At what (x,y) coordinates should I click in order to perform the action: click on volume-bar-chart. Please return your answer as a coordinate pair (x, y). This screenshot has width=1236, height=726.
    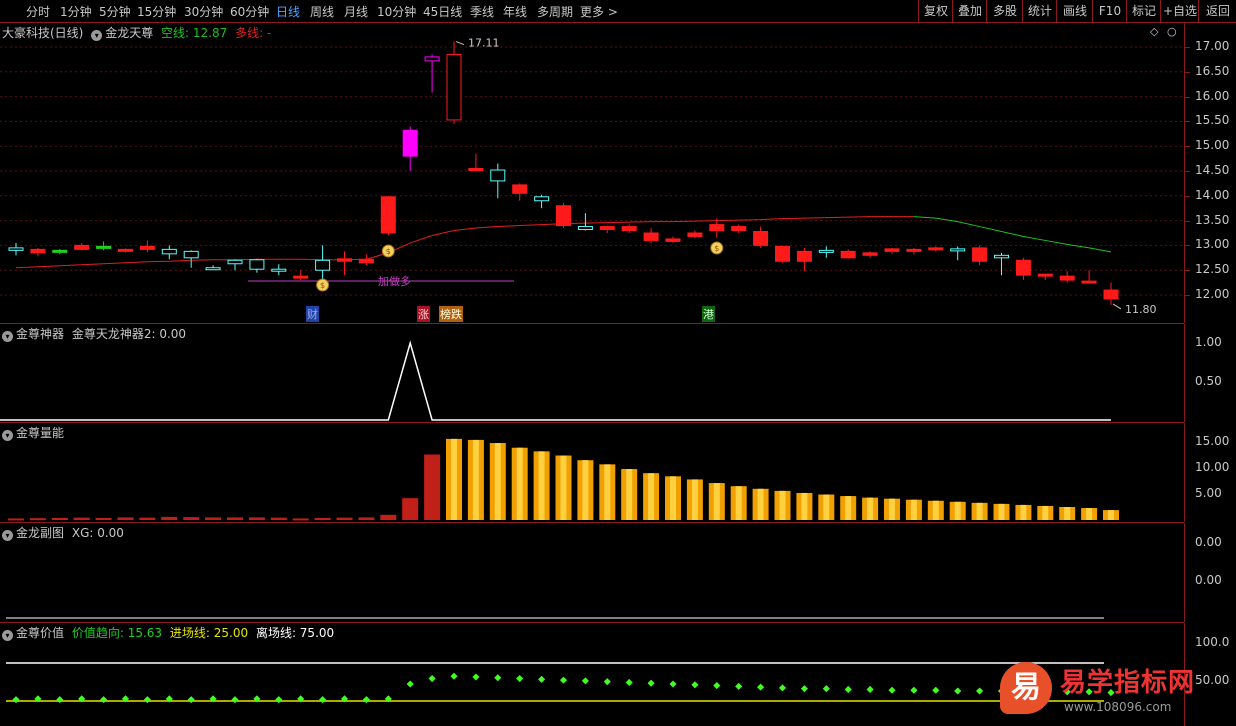
    Looking at the image, I should click on (563, 479).